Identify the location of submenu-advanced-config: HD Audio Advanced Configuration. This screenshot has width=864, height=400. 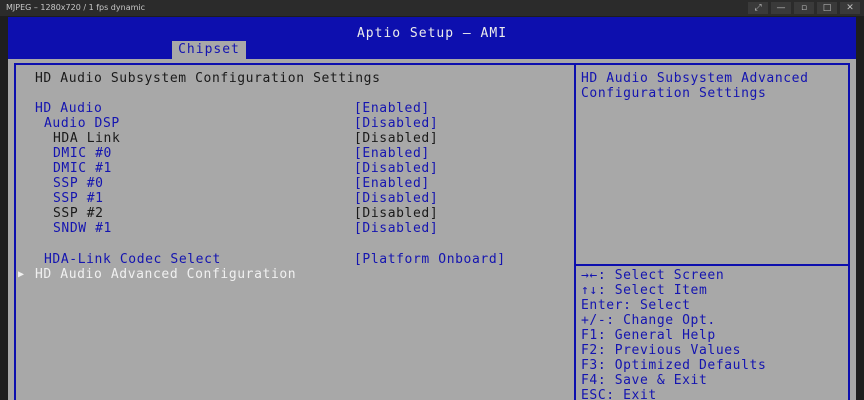
(165, 274).